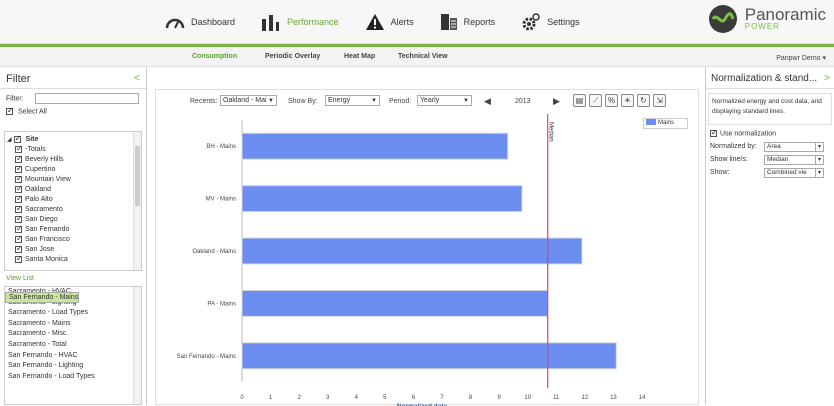 Image resolution: width=834 pixels, height=406 pixels. What do you see at coordinates (10, 110) in the screenshot?
I see `select-all-checkbox` at bounding box center [10, 110].